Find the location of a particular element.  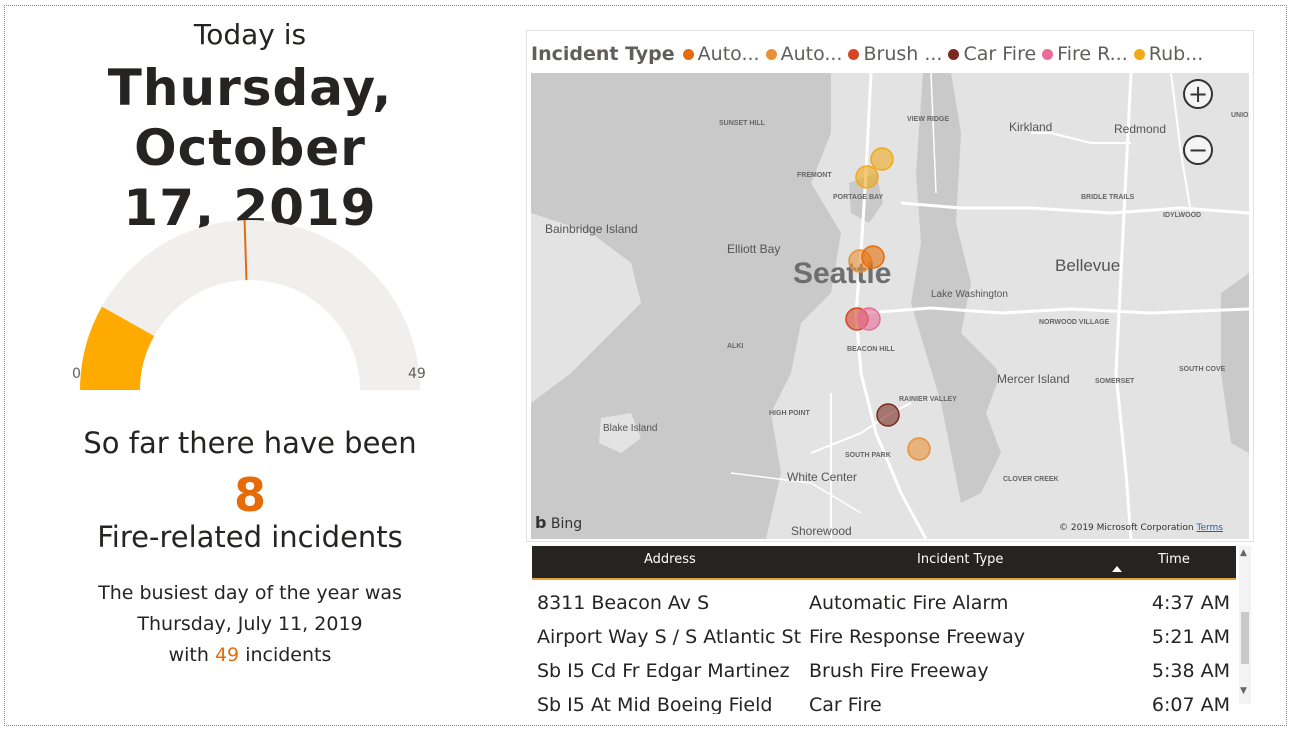

map-label: Bellevue is located at coordinates (1087, 265).